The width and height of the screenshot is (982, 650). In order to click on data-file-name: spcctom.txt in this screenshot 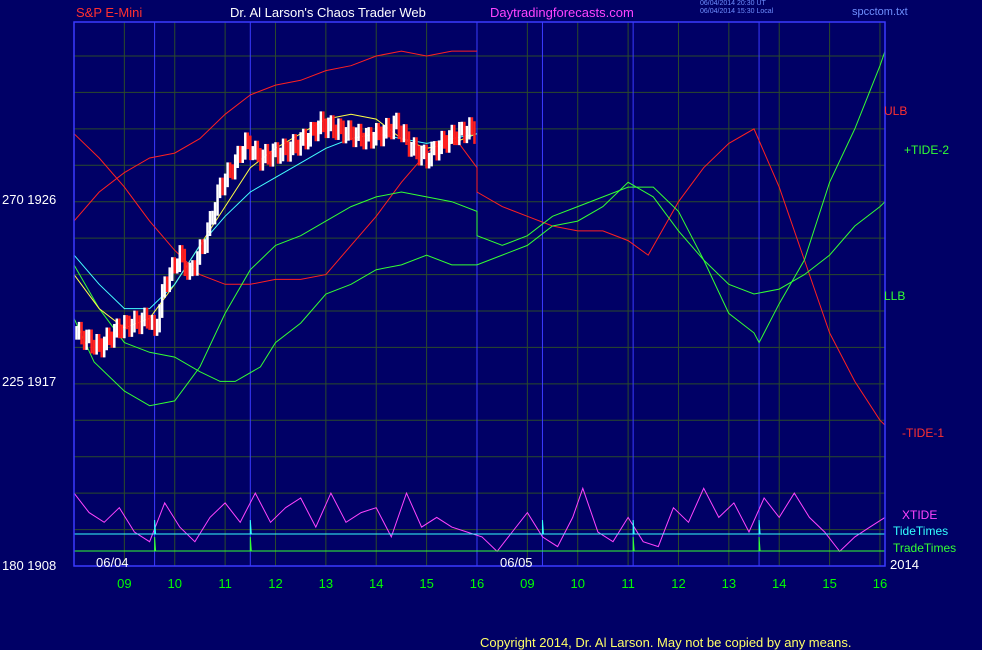, I will do `click(880, 12)`.